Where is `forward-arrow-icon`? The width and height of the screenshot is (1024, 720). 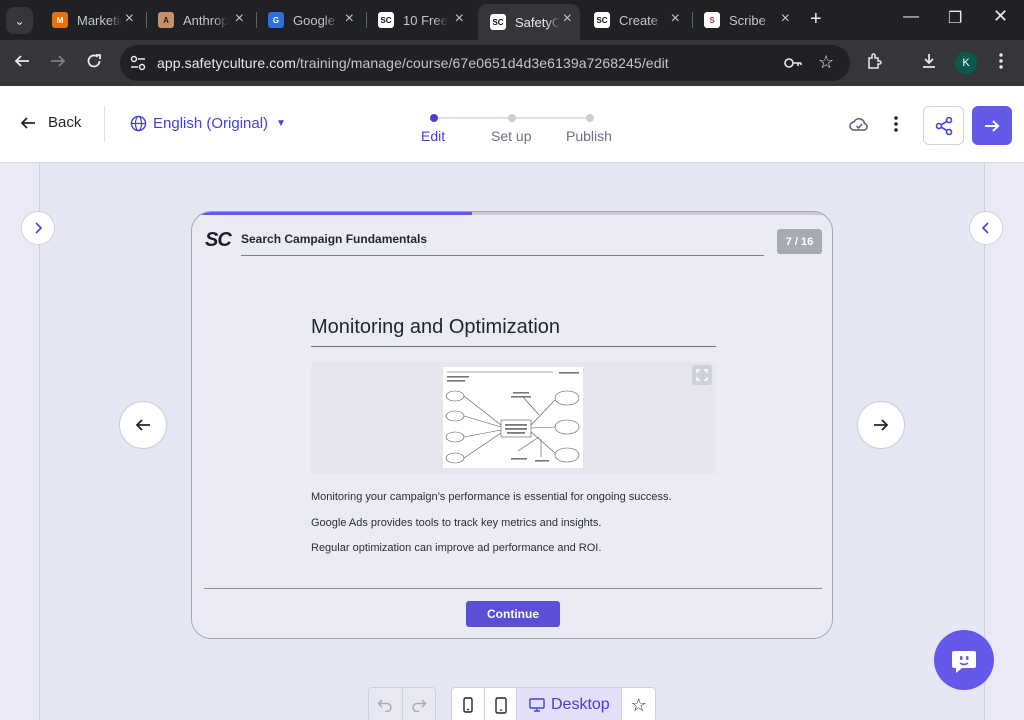 forward-arrow-icon is located at coordinates (58, 62).